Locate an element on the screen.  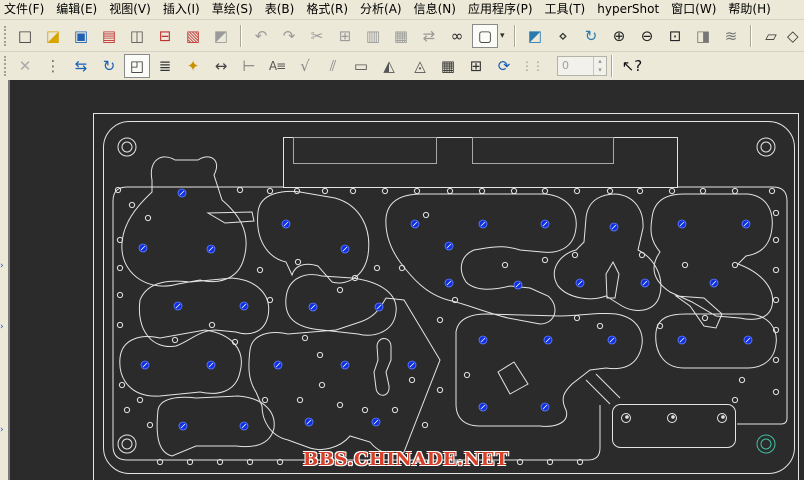
tolerance-button: ⫽ is located at coordinates (333, 66).